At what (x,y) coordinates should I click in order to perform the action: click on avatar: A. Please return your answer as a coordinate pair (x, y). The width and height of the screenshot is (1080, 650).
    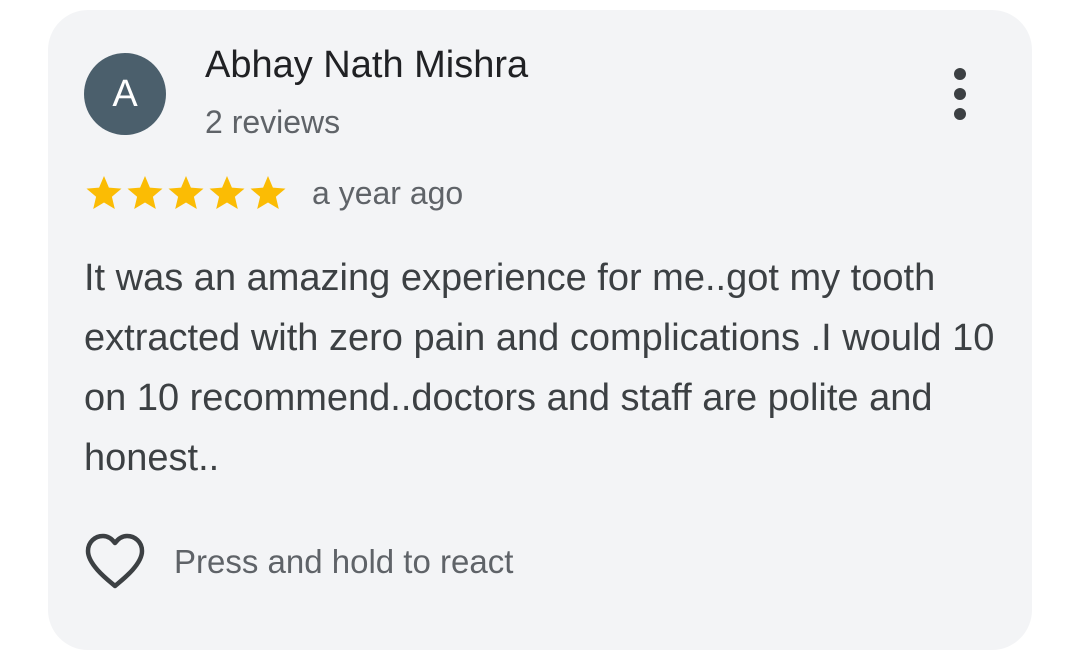
    Looking at the image, I should click on (125, 94).